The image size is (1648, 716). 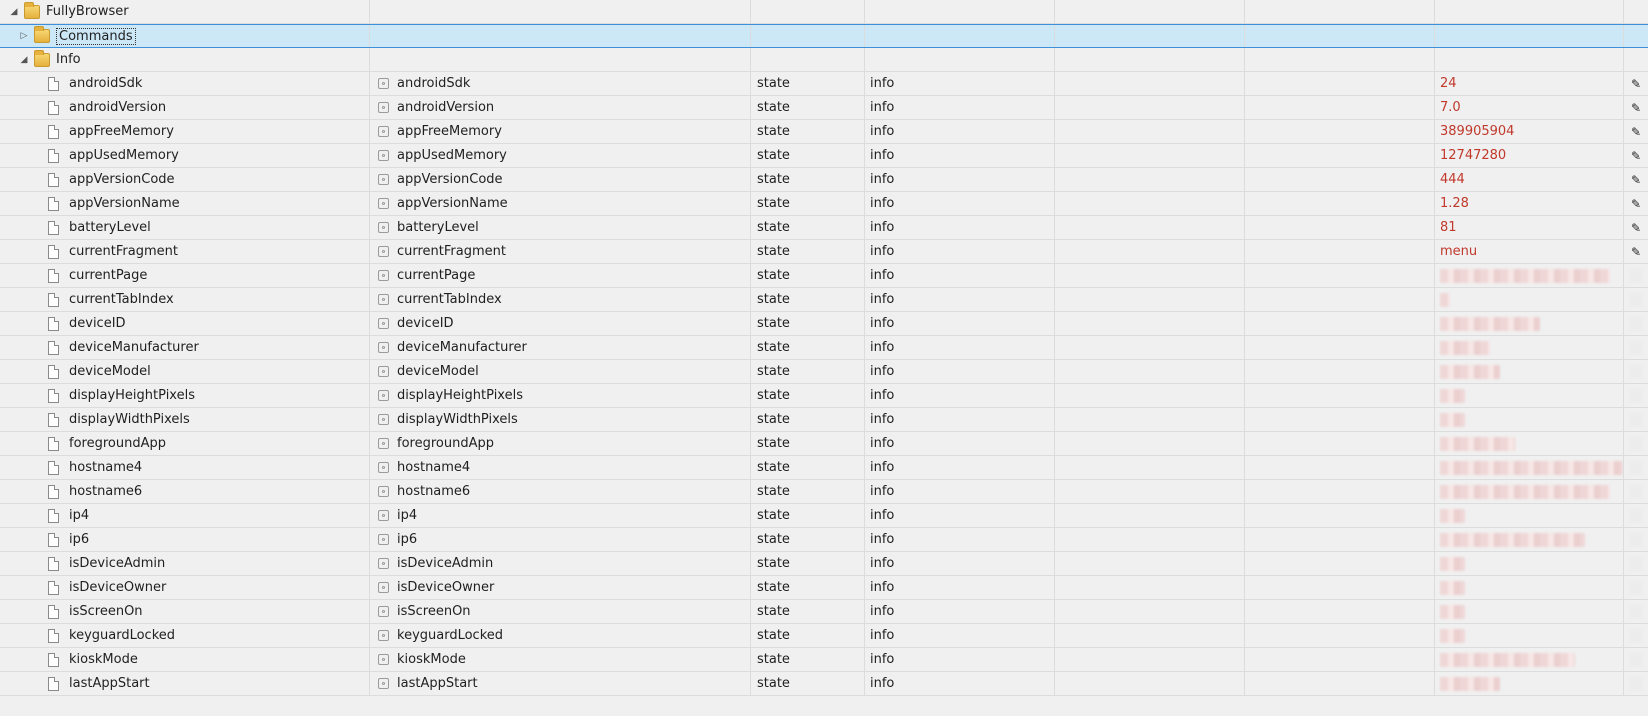 I want to click on expand-icon: ▷, so click(x=24, y=36).